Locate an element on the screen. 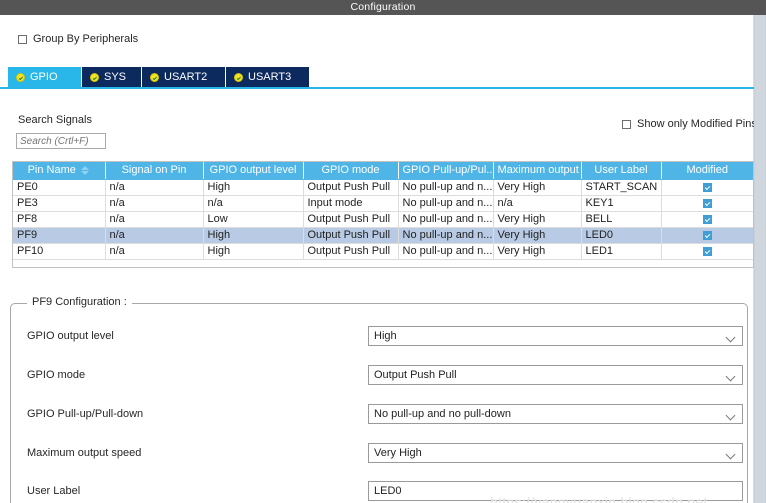 Image resolution: width=766 pixels, height=503 pixels. right-scroll-rail-track is located at coordinates (760, 259).